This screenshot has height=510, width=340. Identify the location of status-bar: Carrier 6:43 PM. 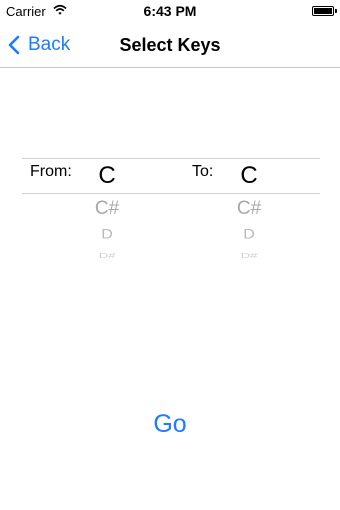
(170, 11).